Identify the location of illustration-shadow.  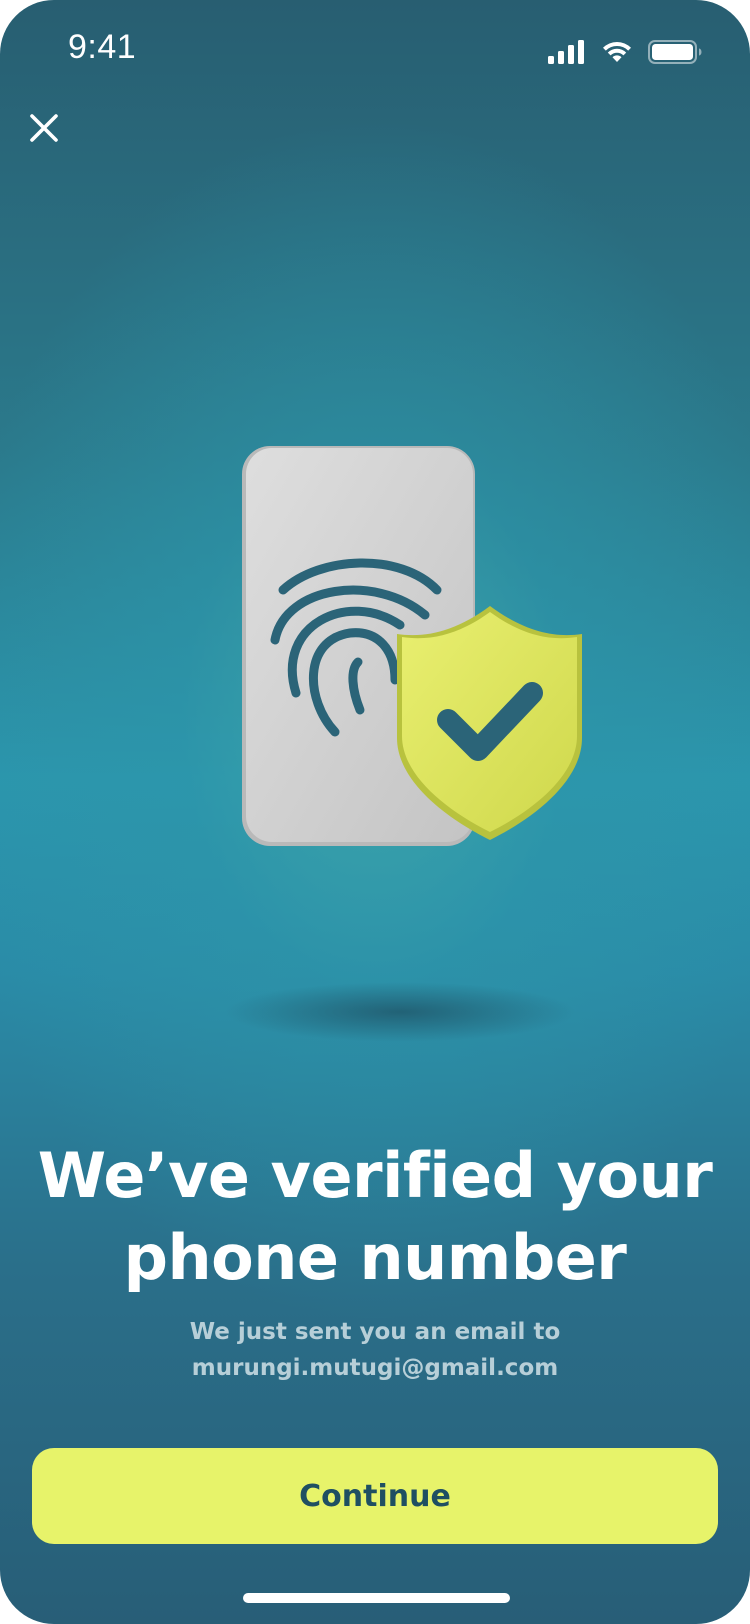
(400, 1012).